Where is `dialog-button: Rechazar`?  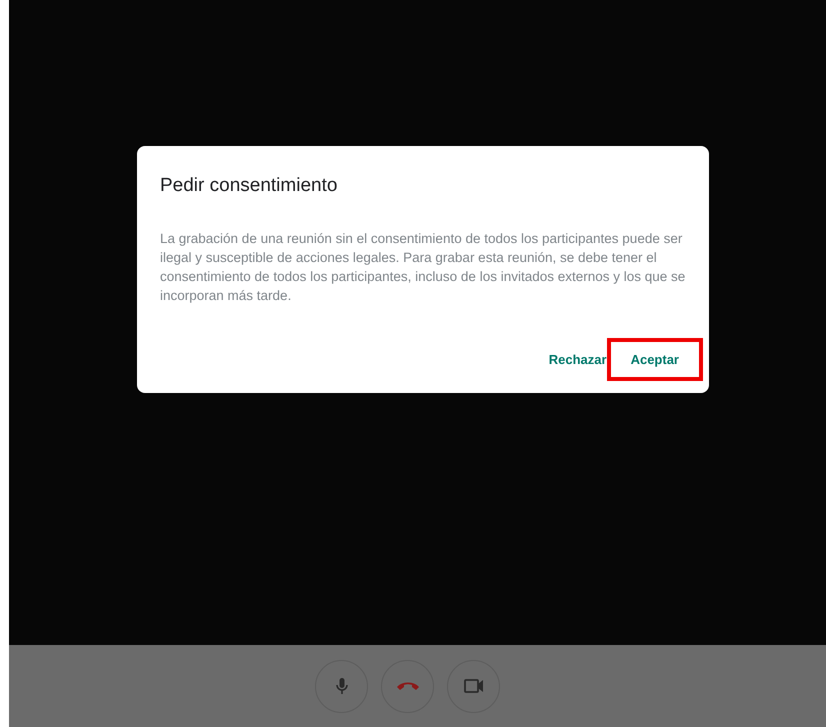
dialog-button: Rechazar is located at coordinates (577, 359).